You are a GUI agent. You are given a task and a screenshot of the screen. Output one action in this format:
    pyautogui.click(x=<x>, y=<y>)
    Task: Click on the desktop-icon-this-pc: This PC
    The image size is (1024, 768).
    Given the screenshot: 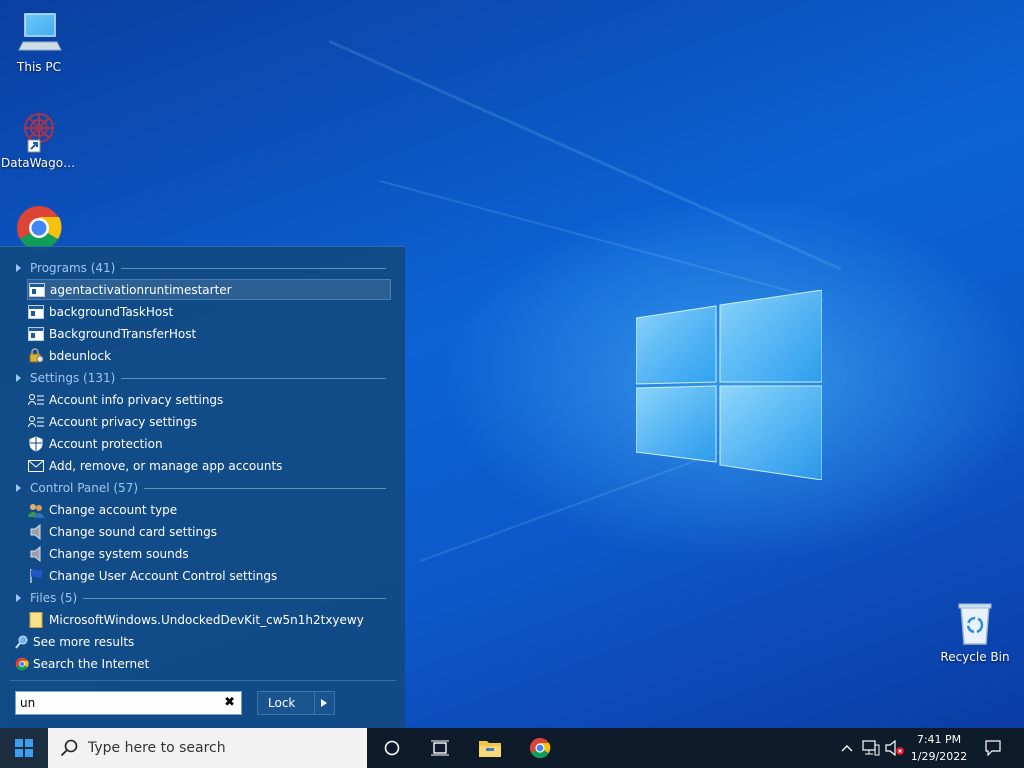 What is the action you would take?
    pyautogui.click(x=39, y=42)
    